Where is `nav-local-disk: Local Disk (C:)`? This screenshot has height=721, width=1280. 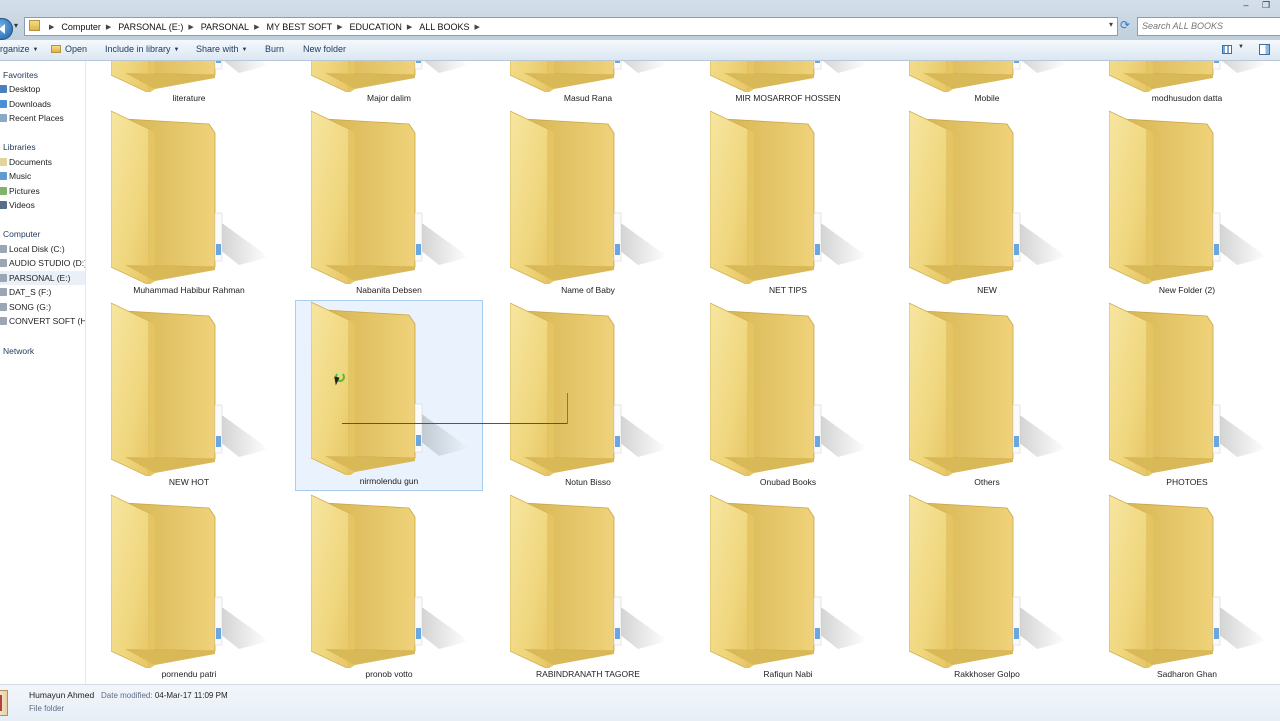
nav-local-disk: Local Disk (C:) is located at coordinates (42, 249).